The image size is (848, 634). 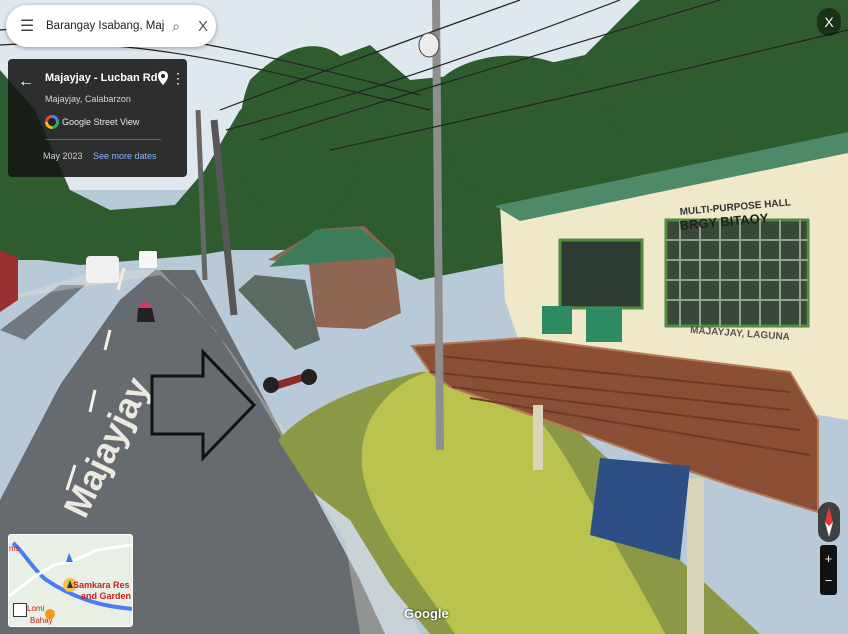 I want to click on back-arrow-icon: ←, so click(x=26, y=82).